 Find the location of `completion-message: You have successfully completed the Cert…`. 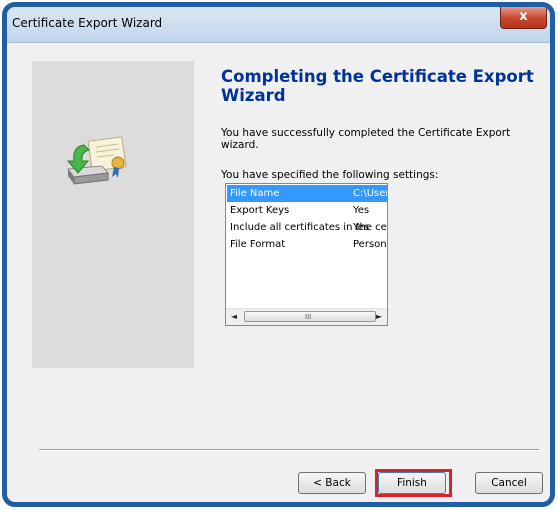

completion-message: You have successfully completed the Cert… is located at coordinates (366, 139).